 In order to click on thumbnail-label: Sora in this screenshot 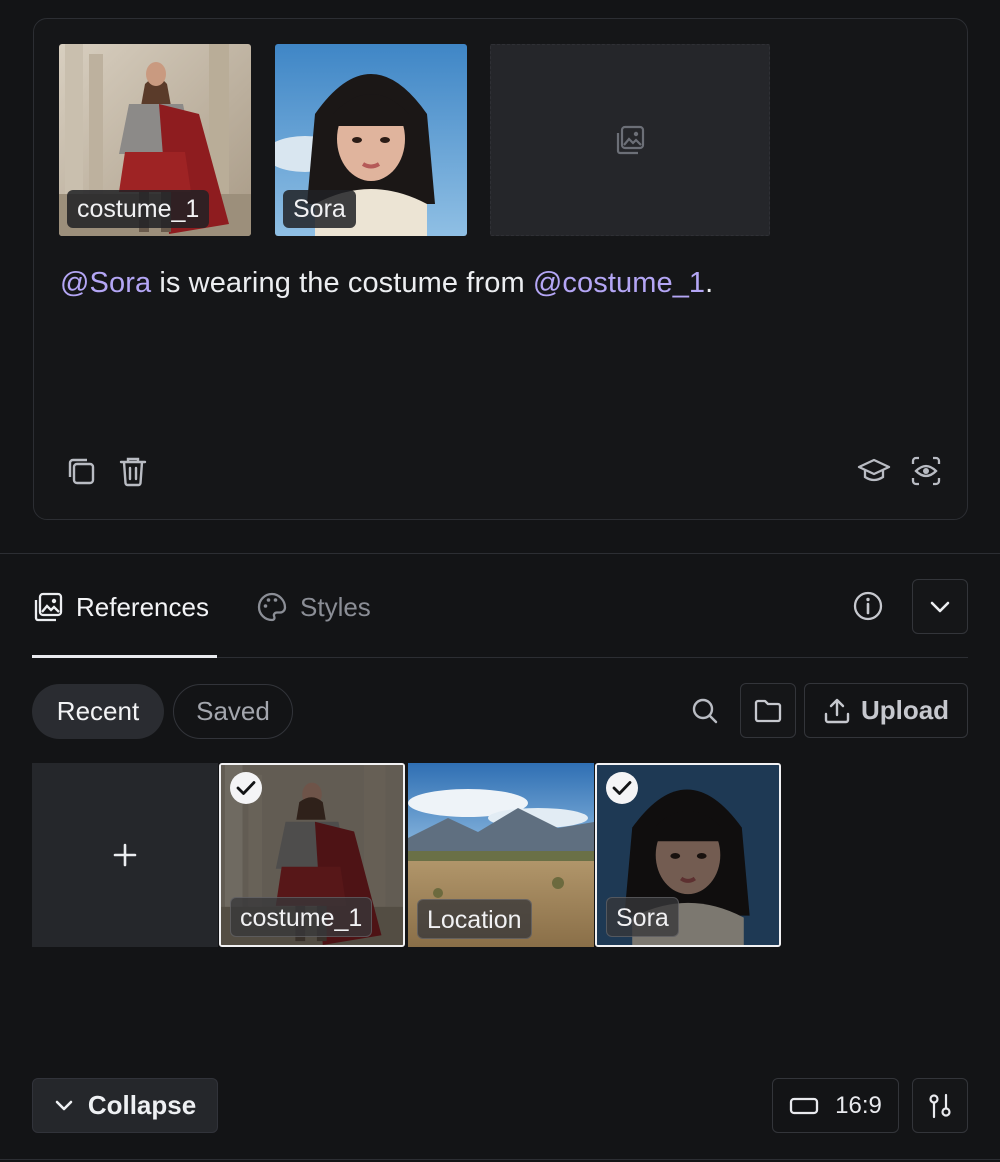, I will do `click(319, 209)`.